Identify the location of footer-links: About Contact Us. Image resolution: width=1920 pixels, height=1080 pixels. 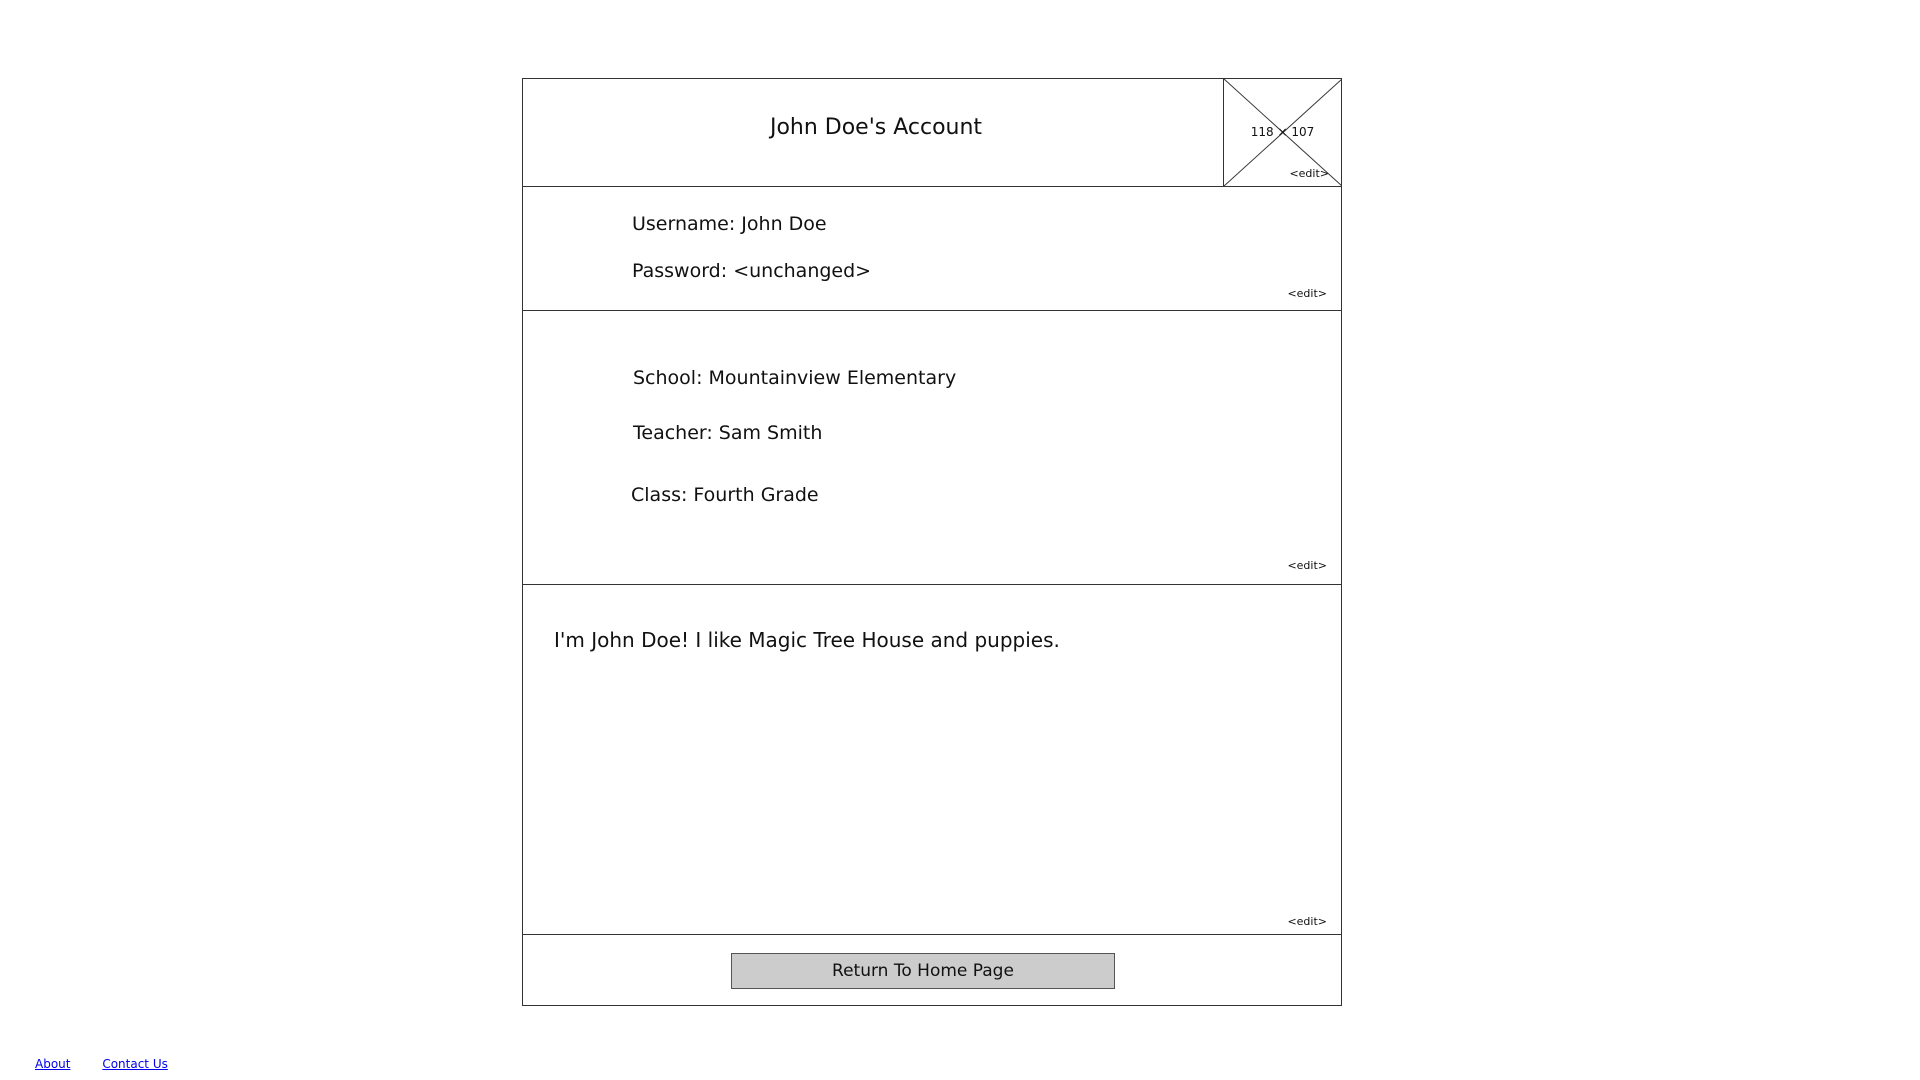
(115, 1064).